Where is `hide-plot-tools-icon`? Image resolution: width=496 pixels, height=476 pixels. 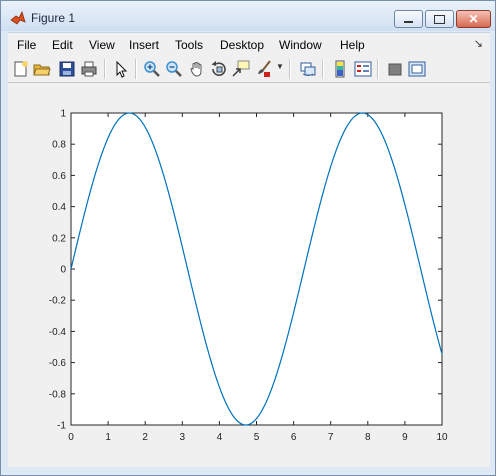
hide-plot-tools-icon is located at coordinates (395, 69).